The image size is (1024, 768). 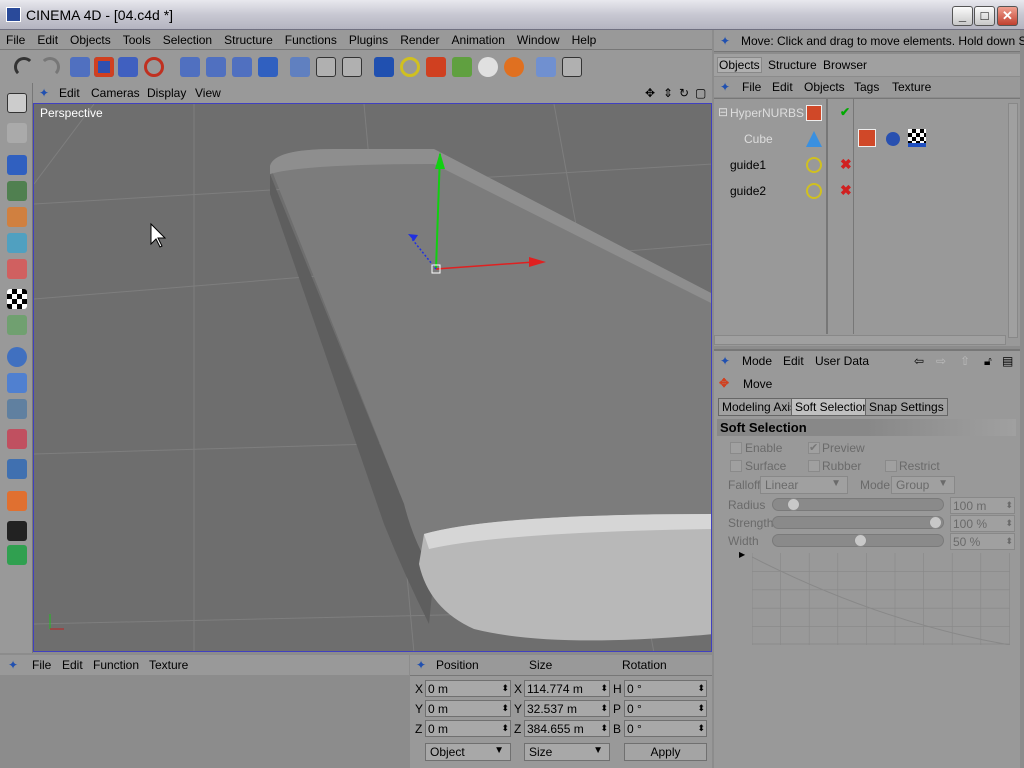 I want to click on am-menu-user-data: User Data, so click(x=842, y=361).